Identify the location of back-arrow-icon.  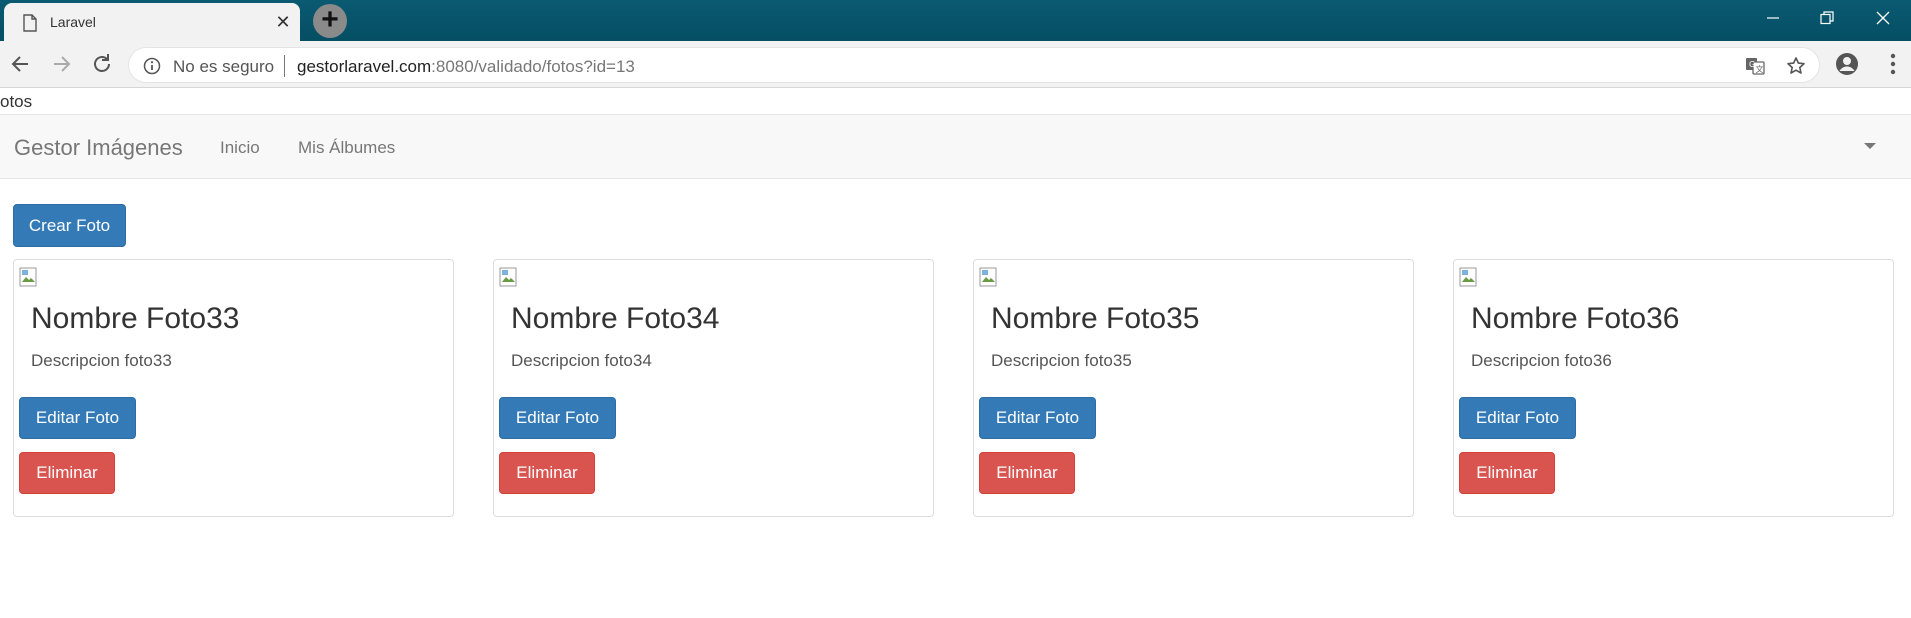
(21, 64).